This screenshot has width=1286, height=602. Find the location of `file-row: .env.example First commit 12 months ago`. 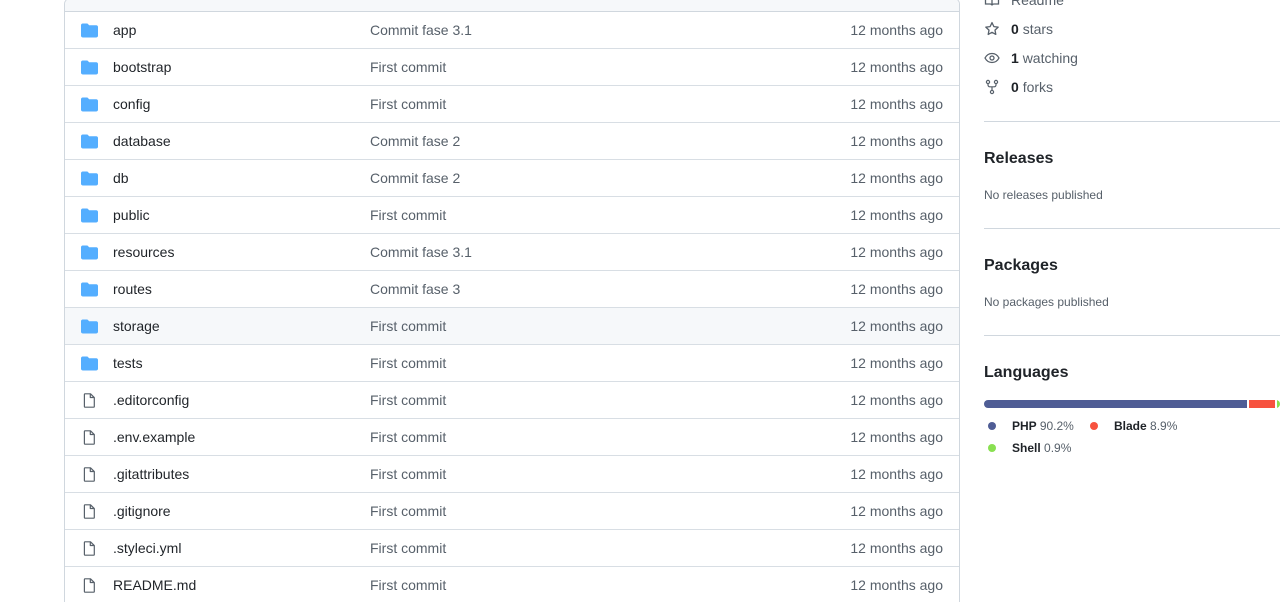

file-row: .env.example First commit 12 months ago is located at coordinates (512, 437).